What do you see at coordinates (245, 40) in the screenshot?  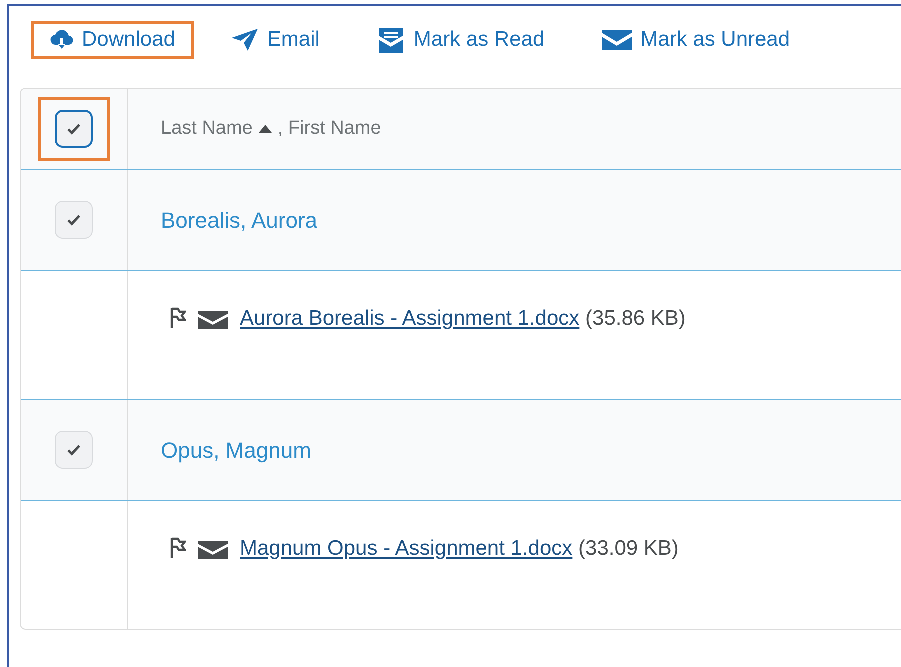 I see `paper-plane-icon` at bounding box center [245, 40].